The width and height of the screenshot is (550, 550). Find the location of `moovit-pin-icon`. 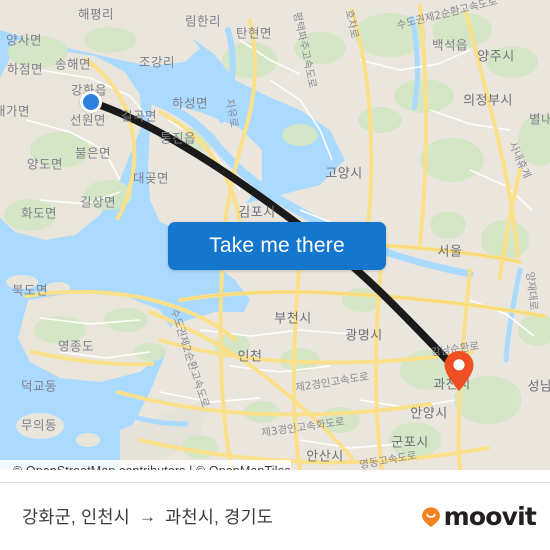

moovit-pin-icon is located at coordinates (430, 516).